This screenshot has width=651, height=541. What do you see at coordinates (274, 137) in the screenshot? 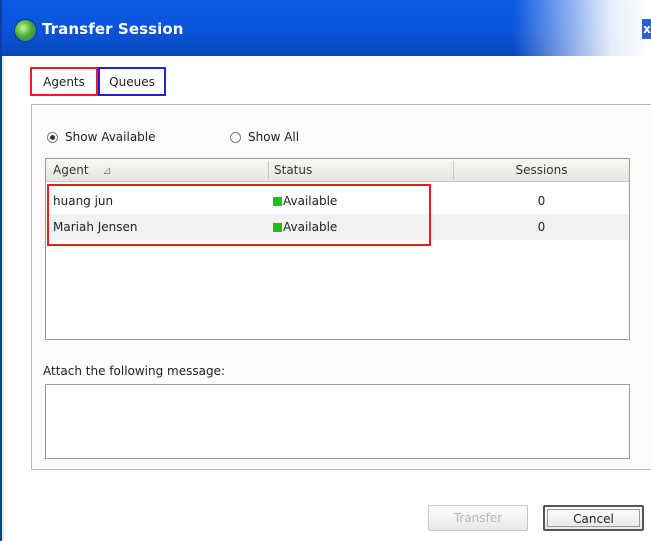
I see `show-all-label: Show All` at bounding box center [274, 137].